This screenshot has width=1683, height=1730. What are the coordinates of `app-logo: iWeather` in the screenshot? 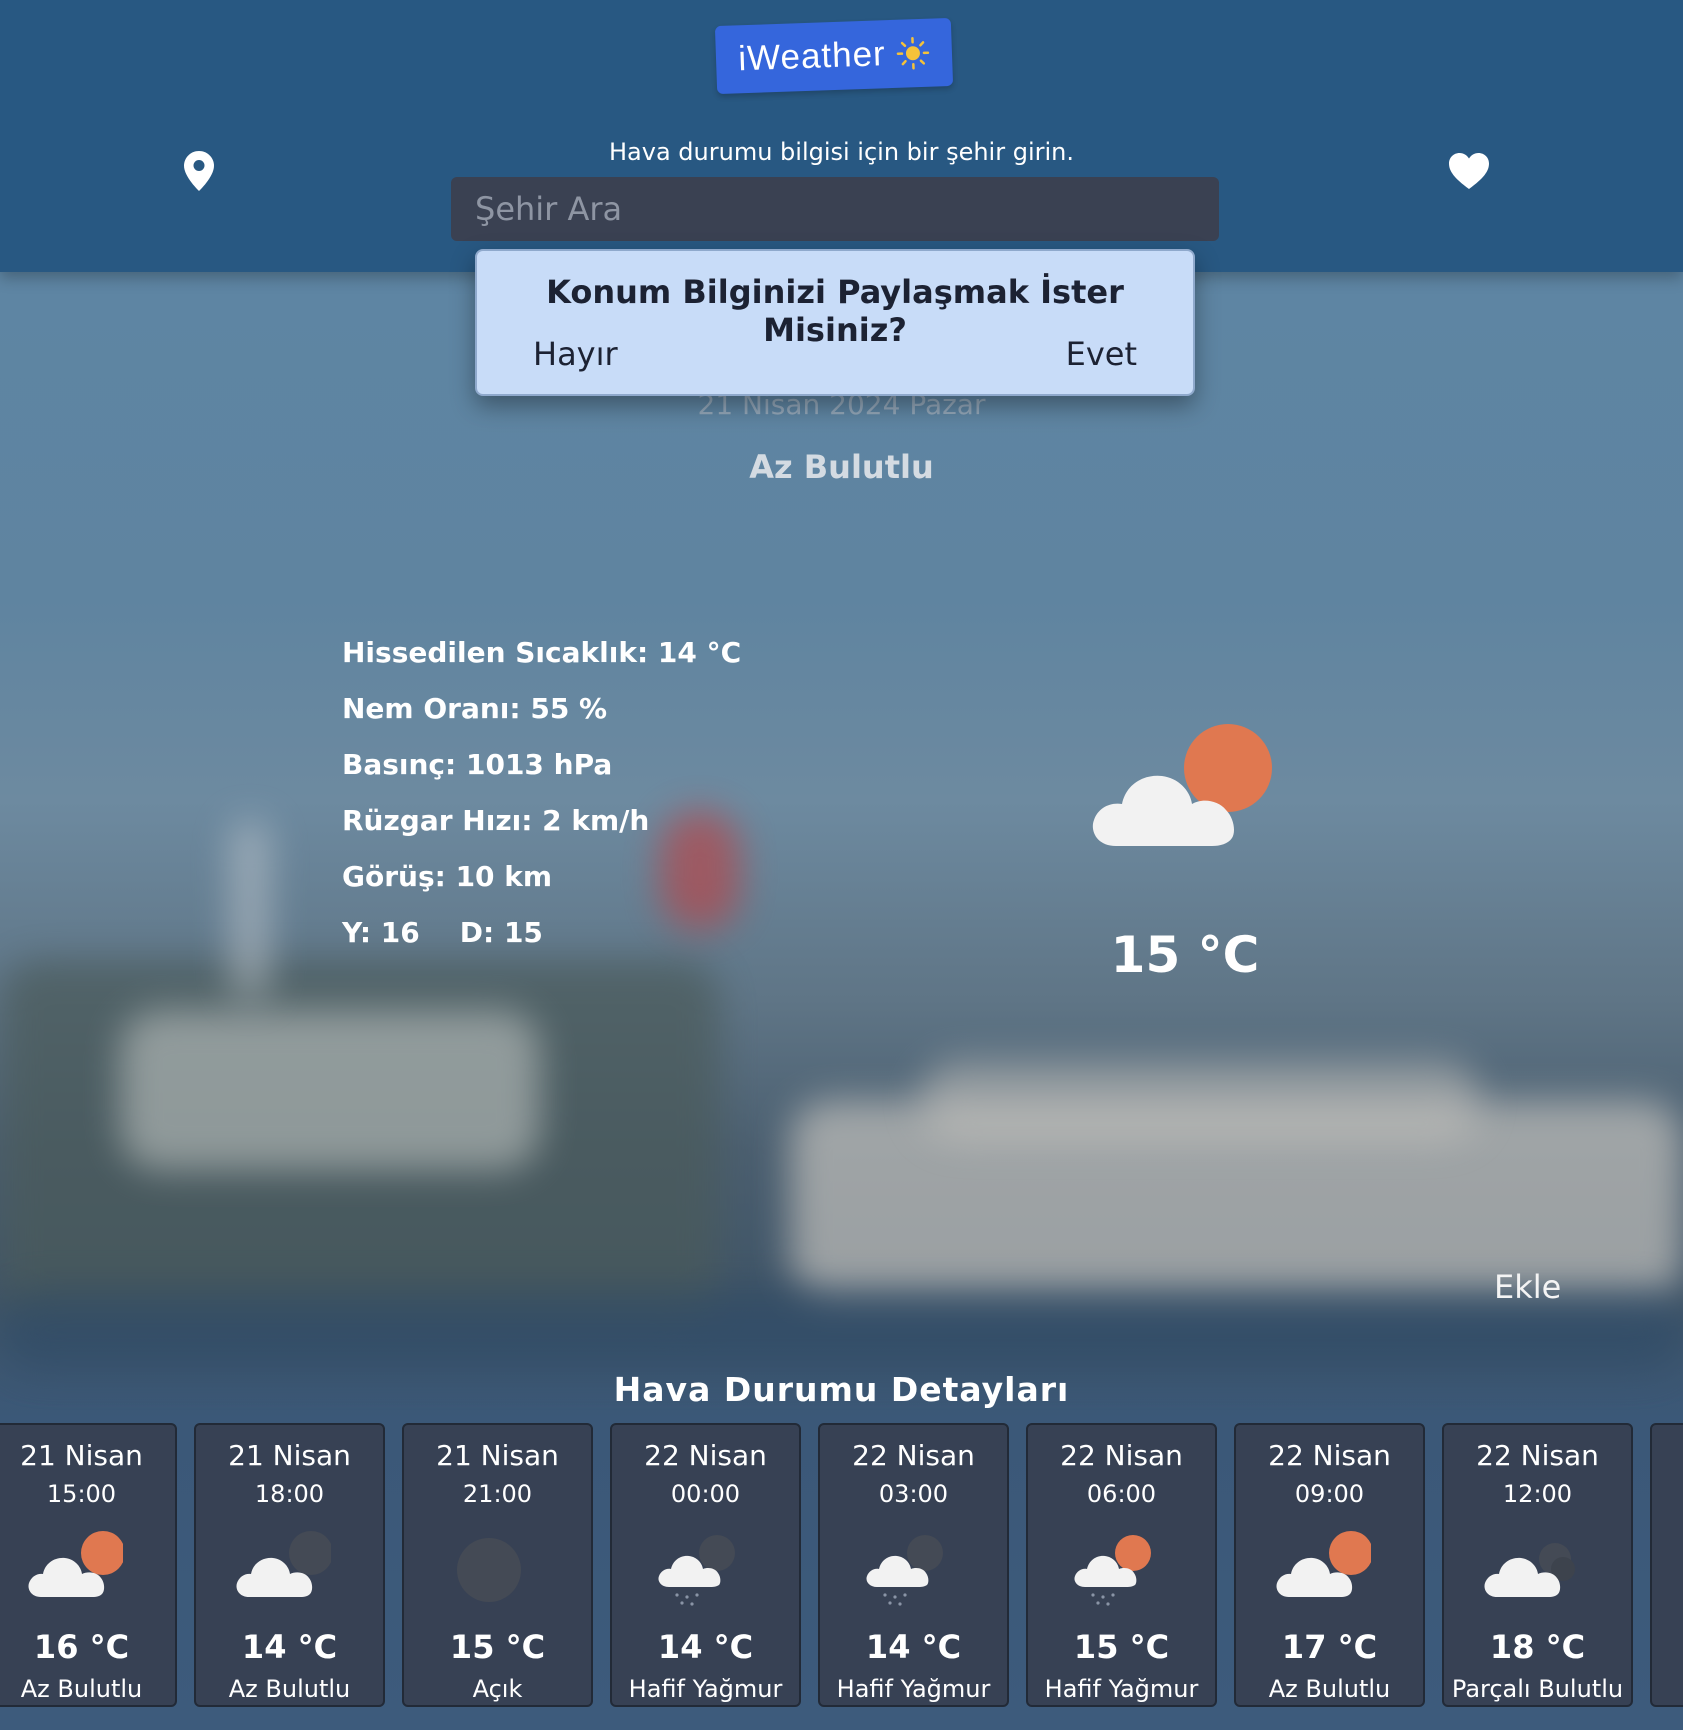 It's located at (834, 56).